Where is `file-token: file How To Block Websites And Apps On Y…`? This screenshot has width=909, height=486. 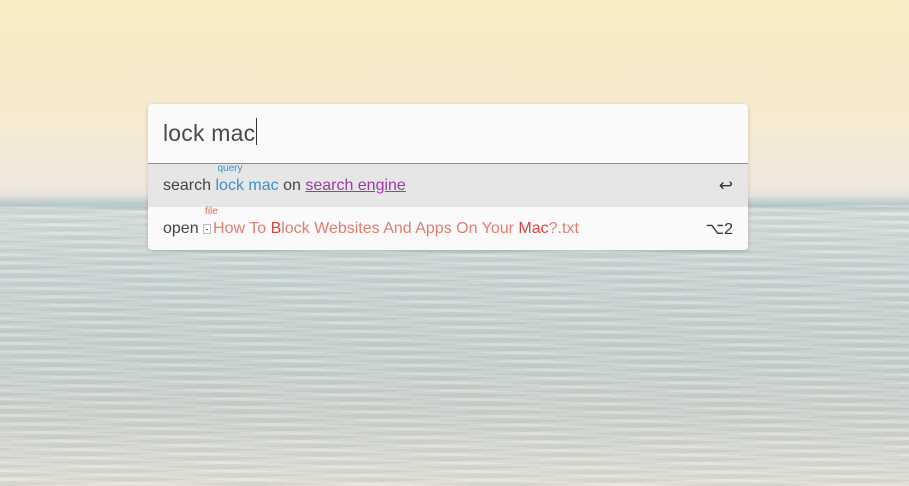
file-token: file How To Block Websites And Apps On Y… is located at coordinates (391, 222).